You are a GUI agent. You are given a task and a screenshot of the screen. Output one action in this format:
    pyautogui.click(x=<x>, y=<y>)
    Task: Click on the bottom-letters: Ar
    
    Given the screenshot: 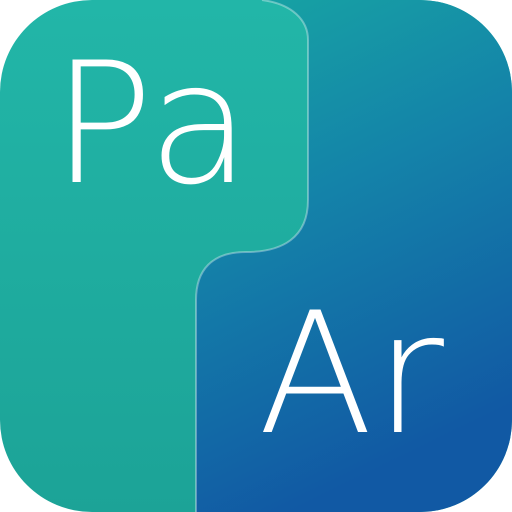 What is the action you would take?
    pyautogui.click(x=352, y=374)
    